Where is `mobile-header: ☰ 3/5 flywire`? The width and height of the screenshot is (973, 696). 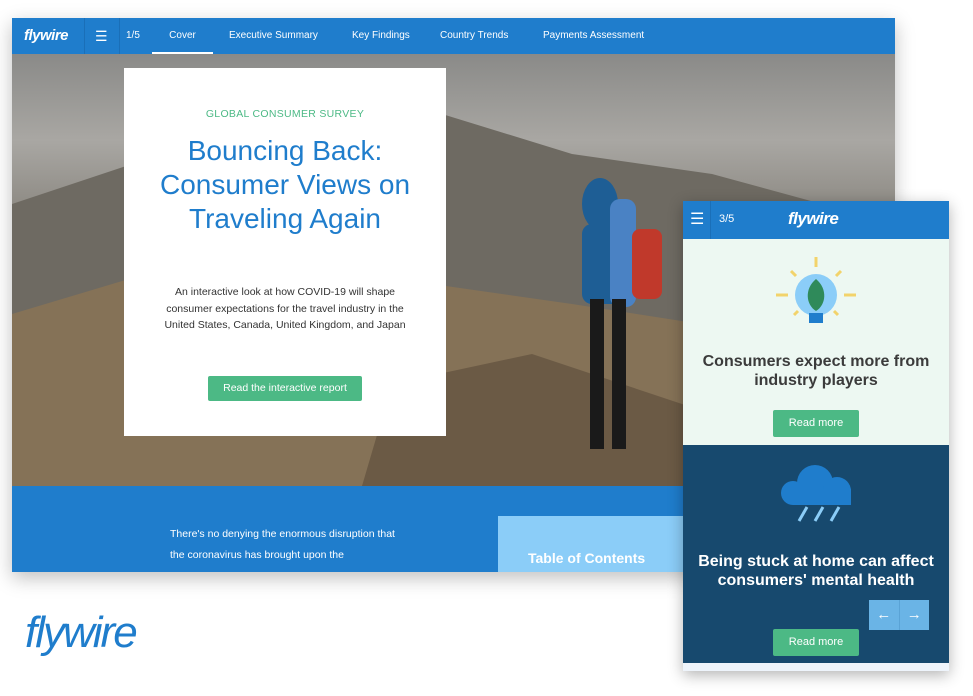
mobile-header: ☰ 3/5 flywire is located at coordinates (816, 220).